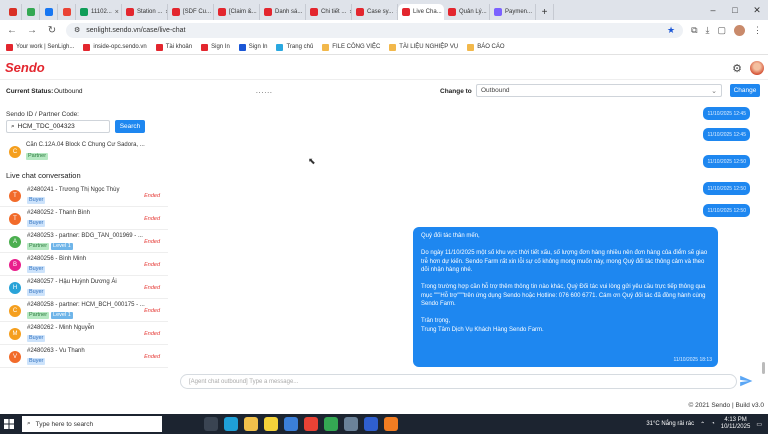 This screenshot has width=768, height=434. What do you see at coordinates (423, 47) in the screenshot?
I see `bookmark-item: TÀI LIỆU NGHIỆP VỤ` at bounding box center [423, 47].